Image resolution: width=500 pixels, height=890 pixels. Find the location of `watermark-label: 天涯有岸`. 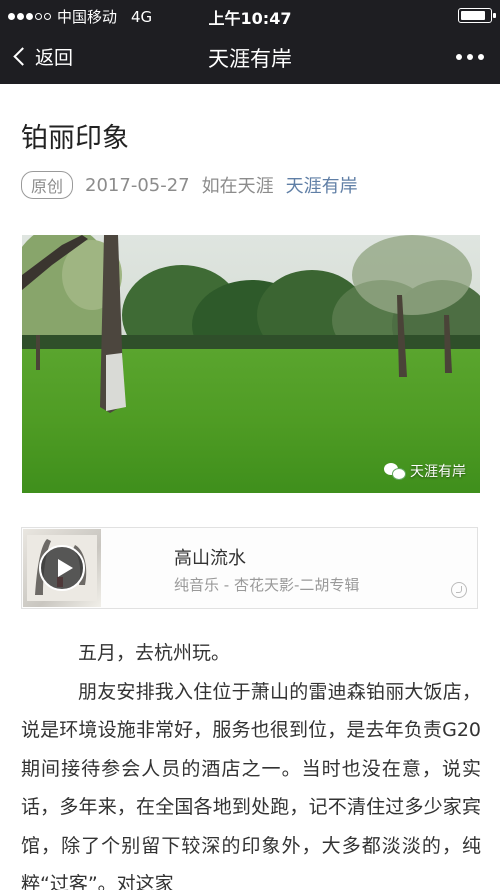

watermark-label: 天涯有岸 is located at coordinates (438, 472).